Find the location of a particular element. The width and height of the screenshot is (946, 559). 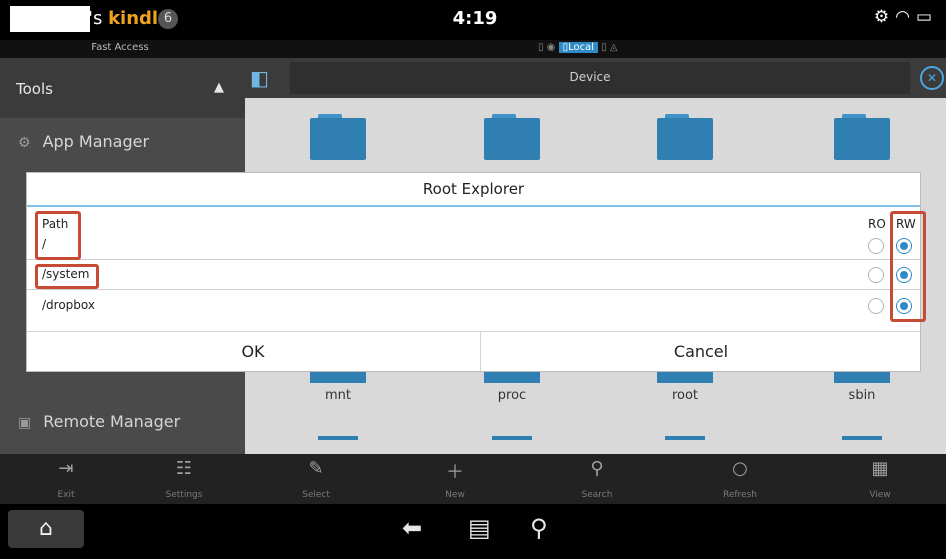

status-icons: ⚙◠▭ is located at coordinates (906, 17).